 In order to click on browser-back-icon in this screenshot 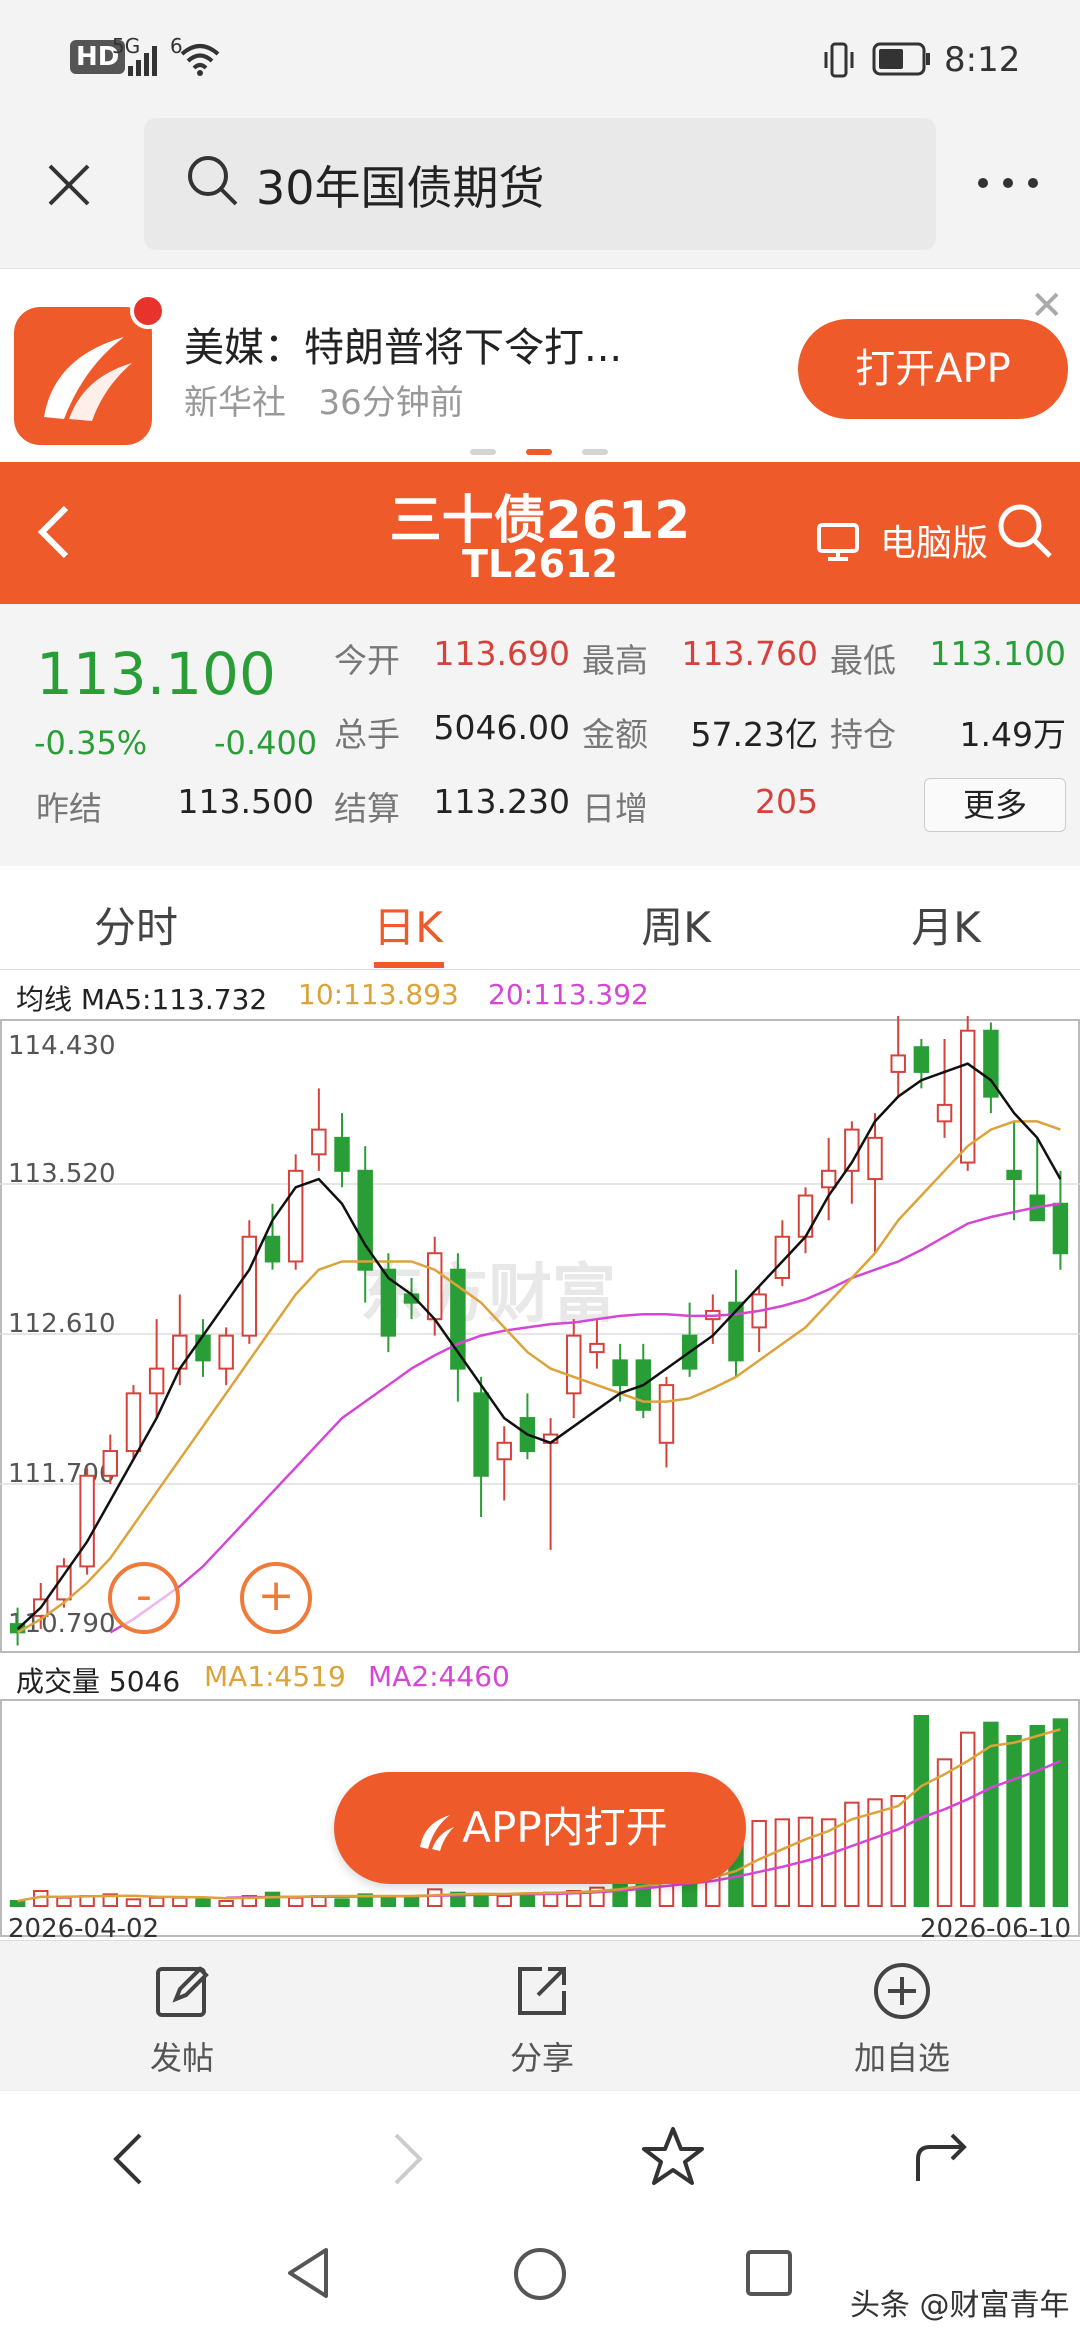, I will do `click(128, 2159)`.